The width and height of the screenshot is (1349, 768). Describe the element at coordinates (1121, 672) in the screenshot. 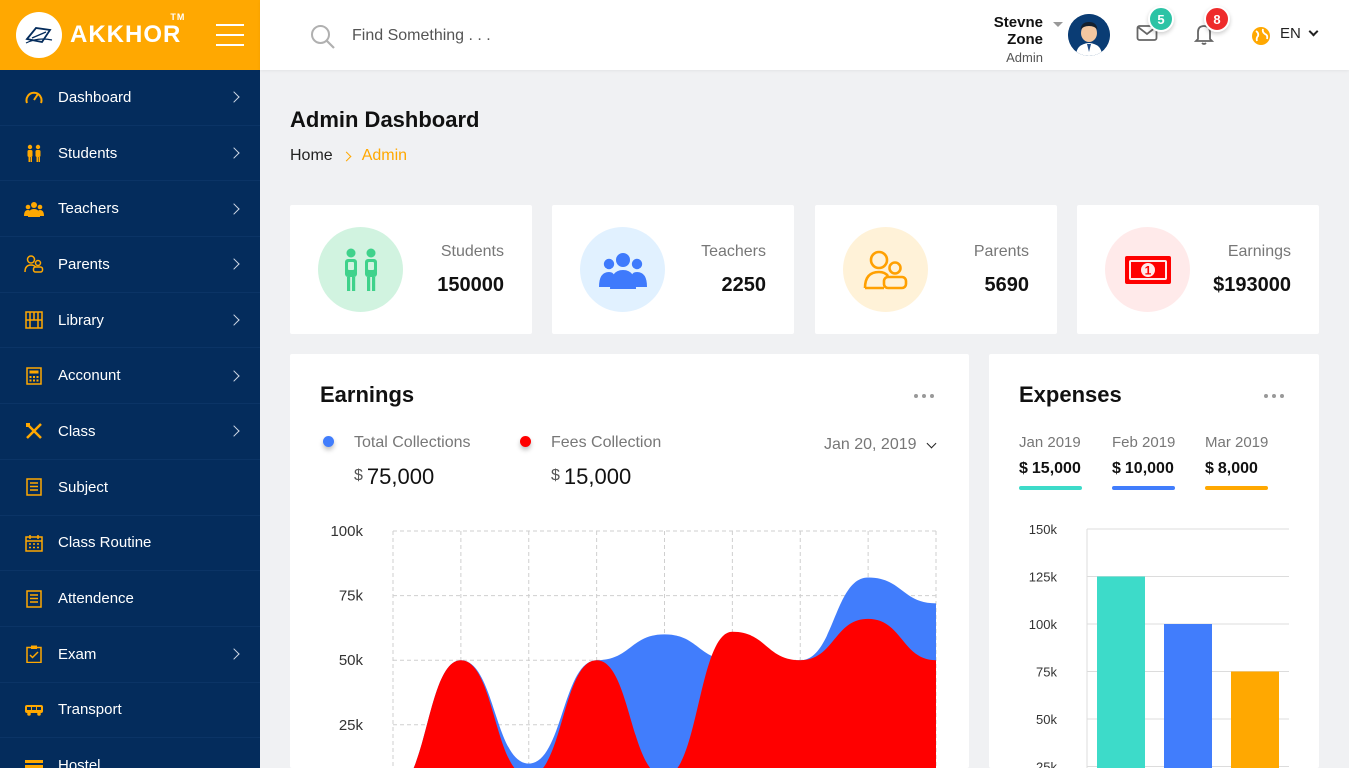

I see `bar-jan-2019` at that location.